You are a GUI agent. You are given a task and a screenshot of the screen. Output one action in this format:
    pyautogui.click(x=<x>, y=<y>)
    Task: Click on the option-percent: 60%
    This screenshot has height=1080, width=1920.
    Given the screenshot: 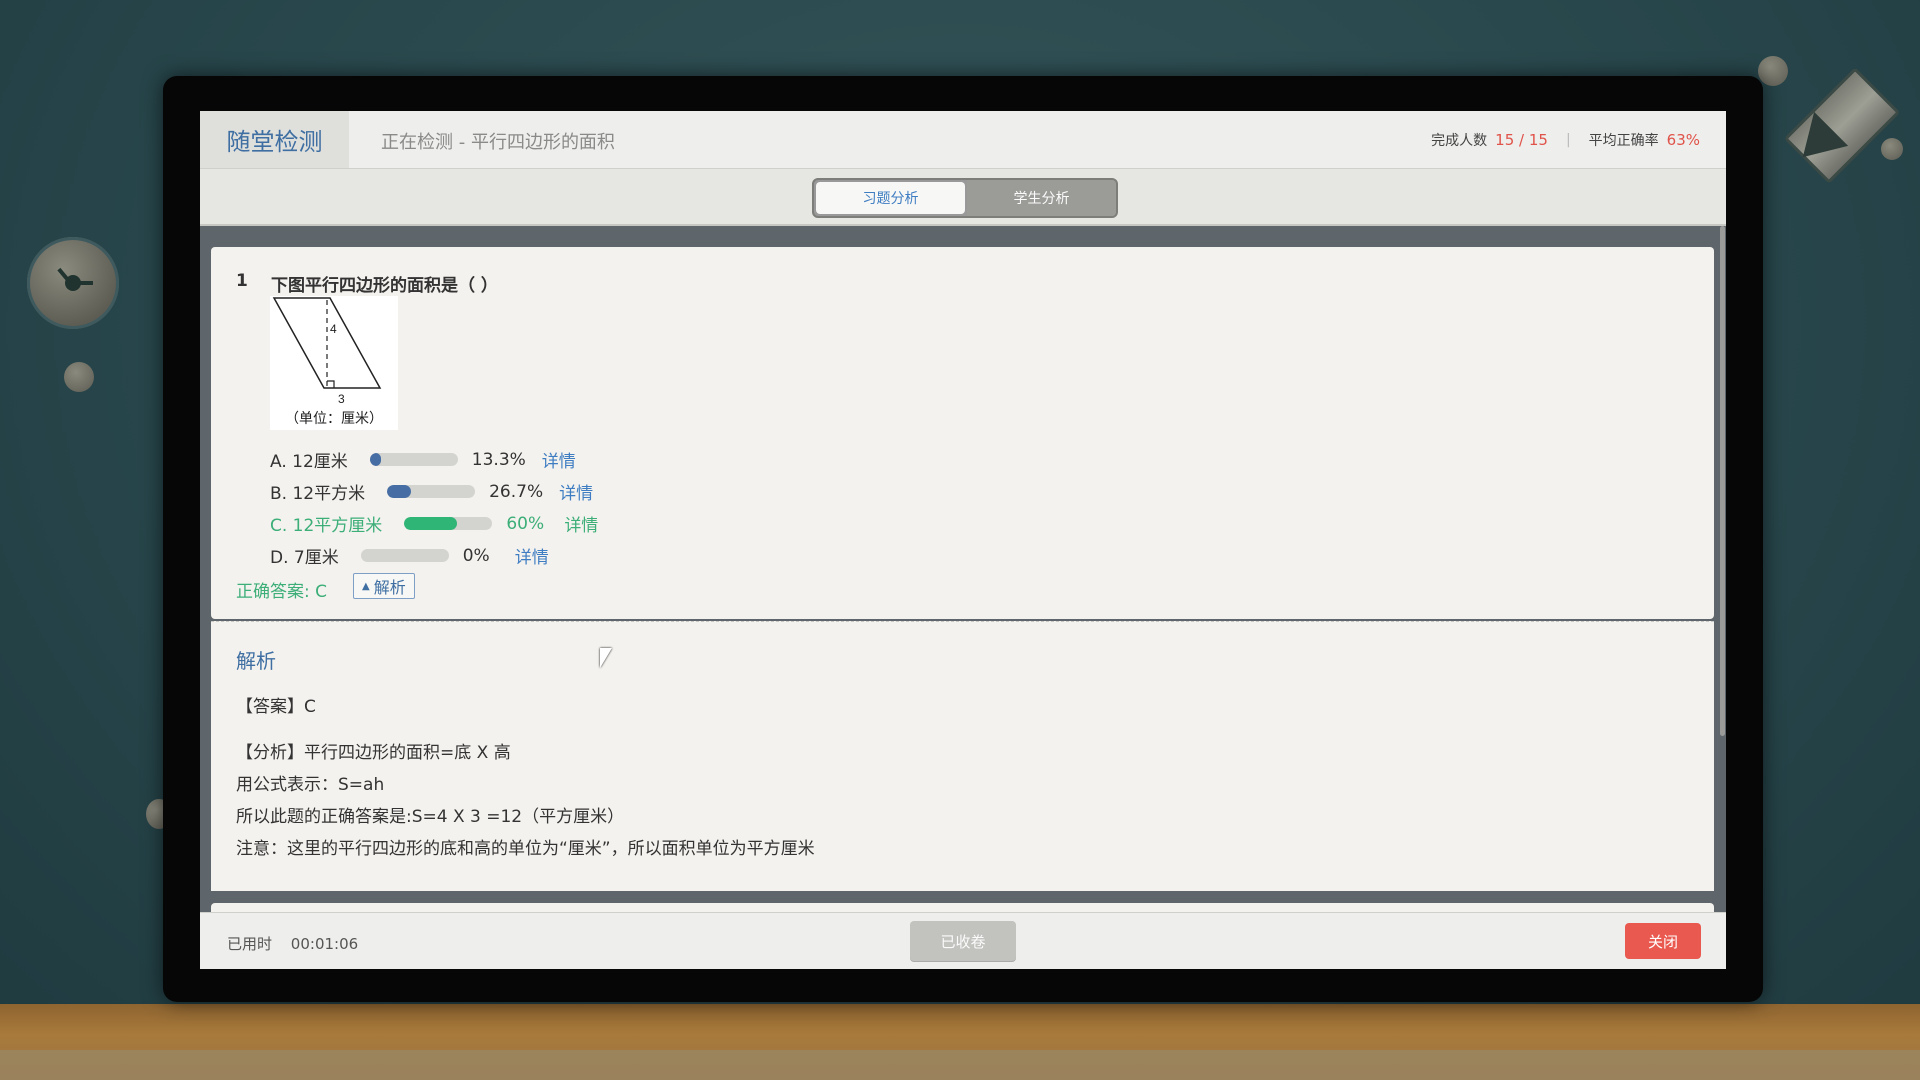 What is the action you would take?
    pyautogui.click(x=525, y=523)
    